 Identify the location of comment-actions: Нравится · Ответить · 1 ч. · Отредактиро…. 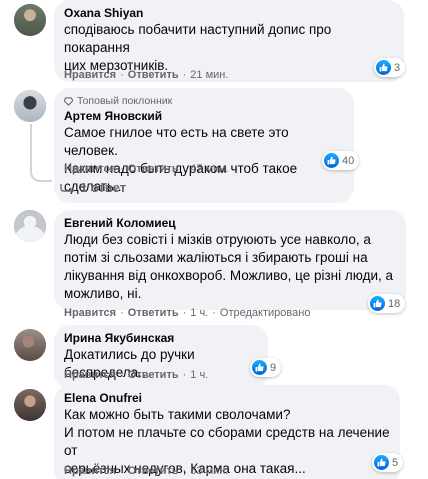
(187, 313).